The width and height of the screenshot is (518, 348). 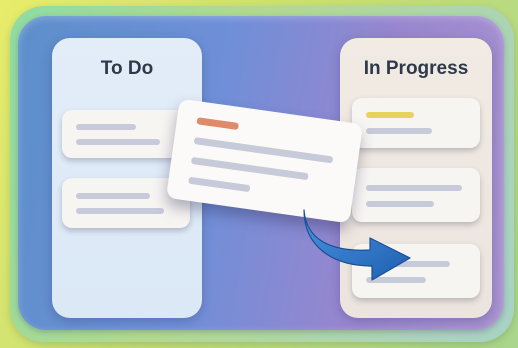 I want to click on column-title-in-progress: In Progress, so click(x=416, y=68).